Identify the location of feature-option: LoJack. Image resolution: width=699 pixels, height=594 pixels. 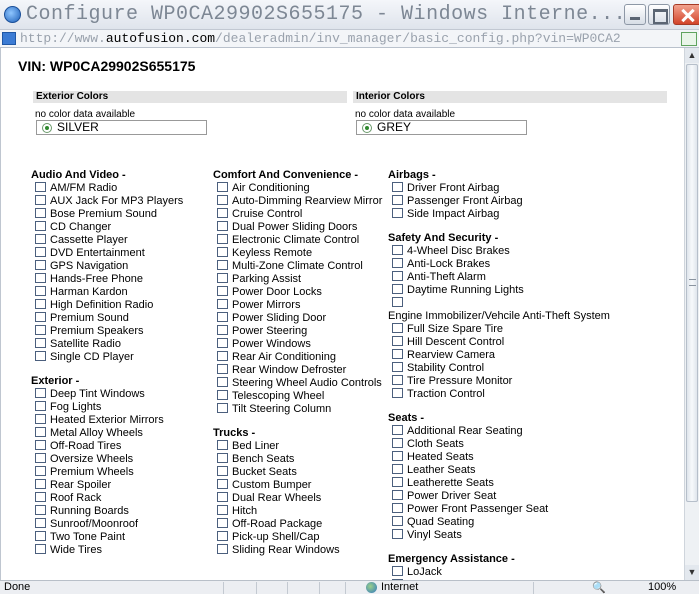
(508, 572).